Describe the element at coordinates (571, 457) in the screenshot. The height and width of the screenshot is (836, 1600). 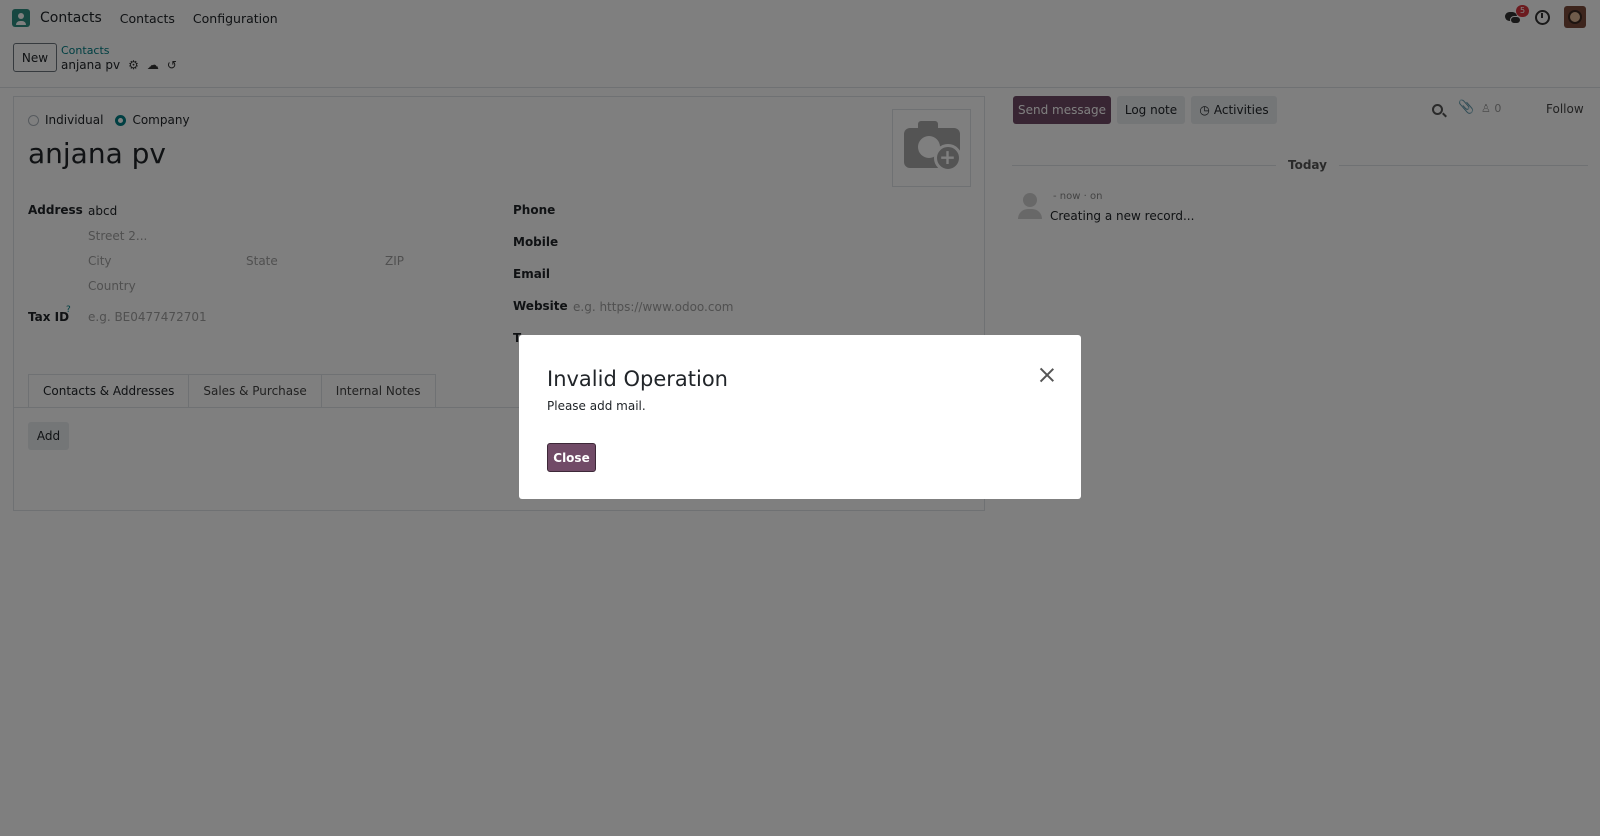
I see `close-button: Close` at that location.